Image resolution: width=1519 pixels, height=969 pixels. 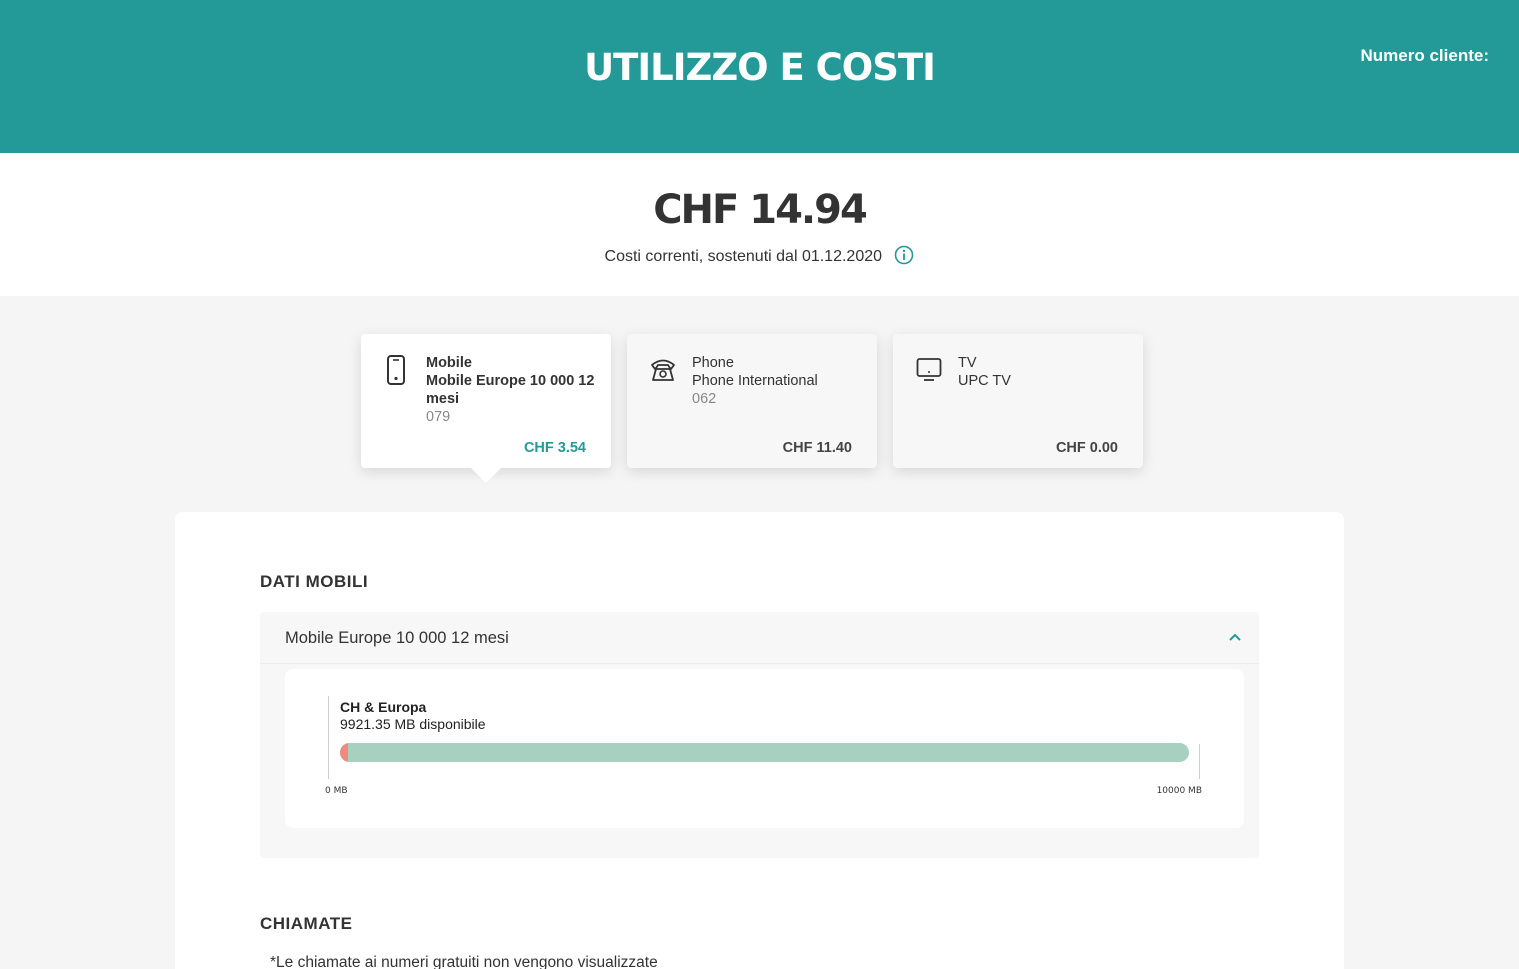 I want to click on accordion-plan-title: Mobile Europe 10 000 12 mesi, so click(x=397, y=638).